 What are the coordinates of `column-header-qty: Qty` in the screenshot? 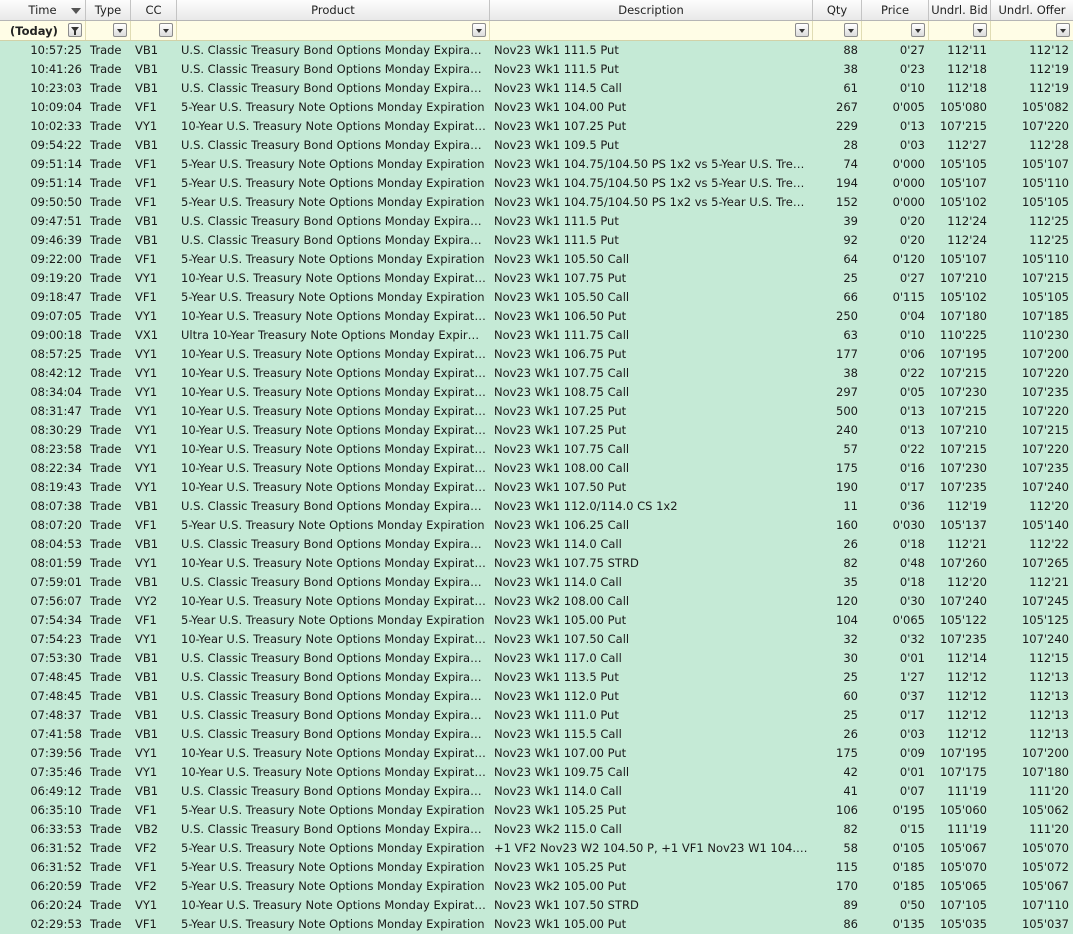 It's located at (837, 10).